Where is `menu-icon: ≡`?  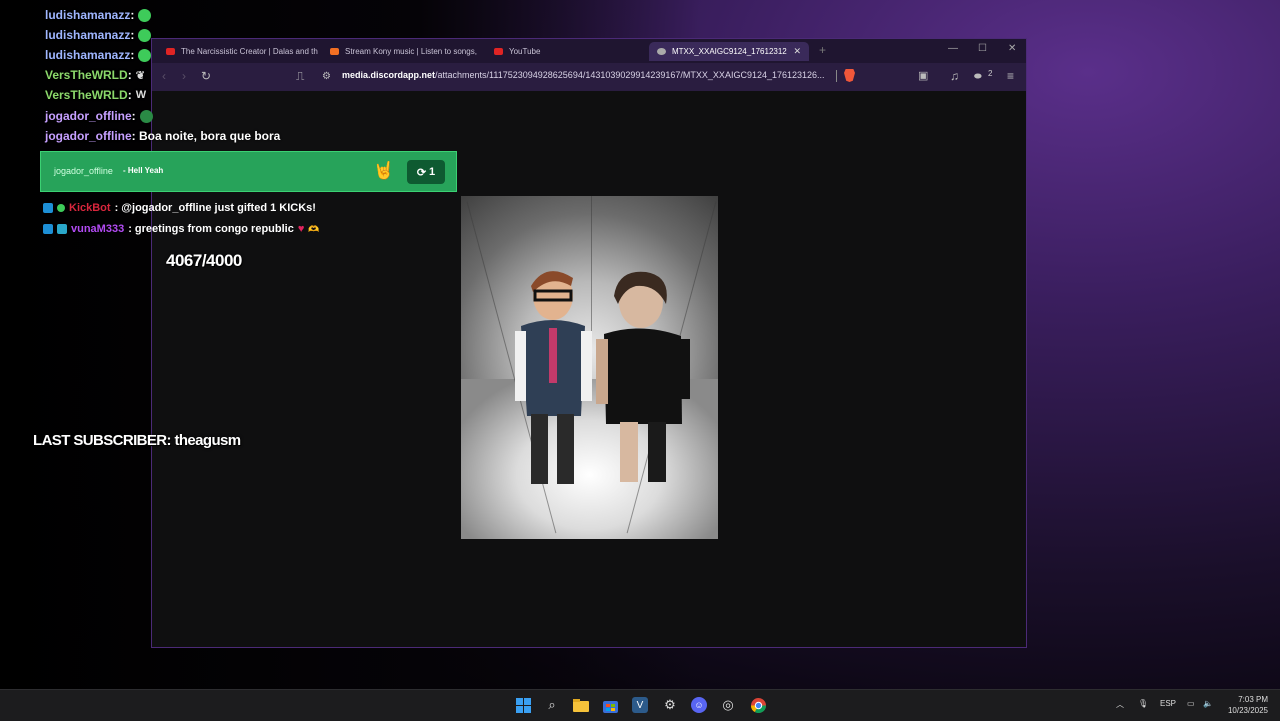
menu-icon: ≡ is located at coordinates (1010, 76).